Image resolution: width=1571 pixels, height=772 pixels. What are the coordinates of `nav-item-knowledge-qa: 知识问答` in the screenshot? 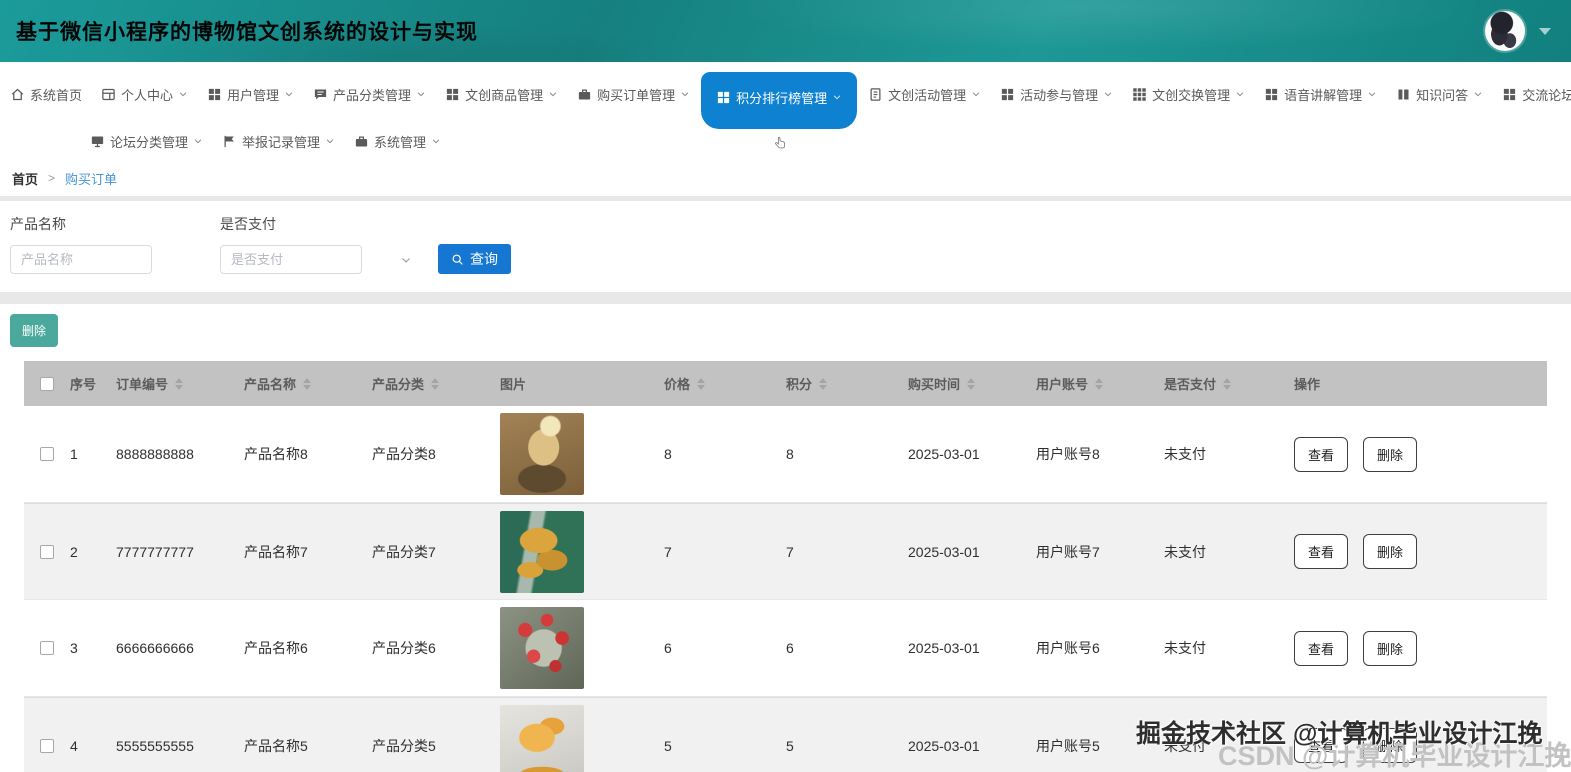 It's located at (1439, 94).